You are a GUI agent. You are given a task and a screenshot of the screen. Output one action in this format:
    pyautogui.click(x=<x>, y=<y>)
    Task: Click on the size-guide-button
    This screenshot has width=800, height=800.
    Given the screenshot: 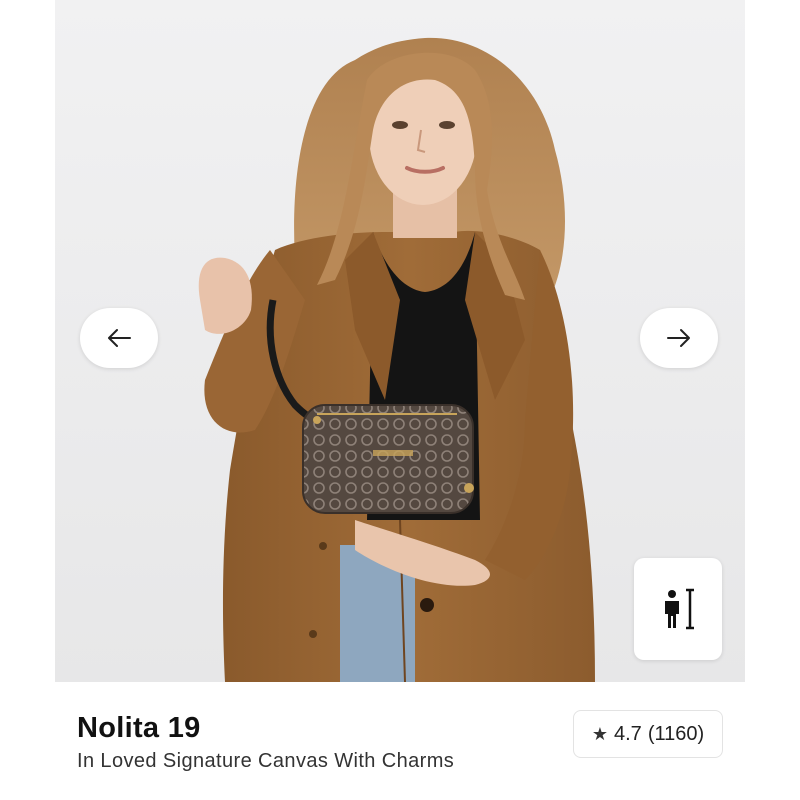 What is the action you would take?
    pyautogui.click(x=678, y=609)
    